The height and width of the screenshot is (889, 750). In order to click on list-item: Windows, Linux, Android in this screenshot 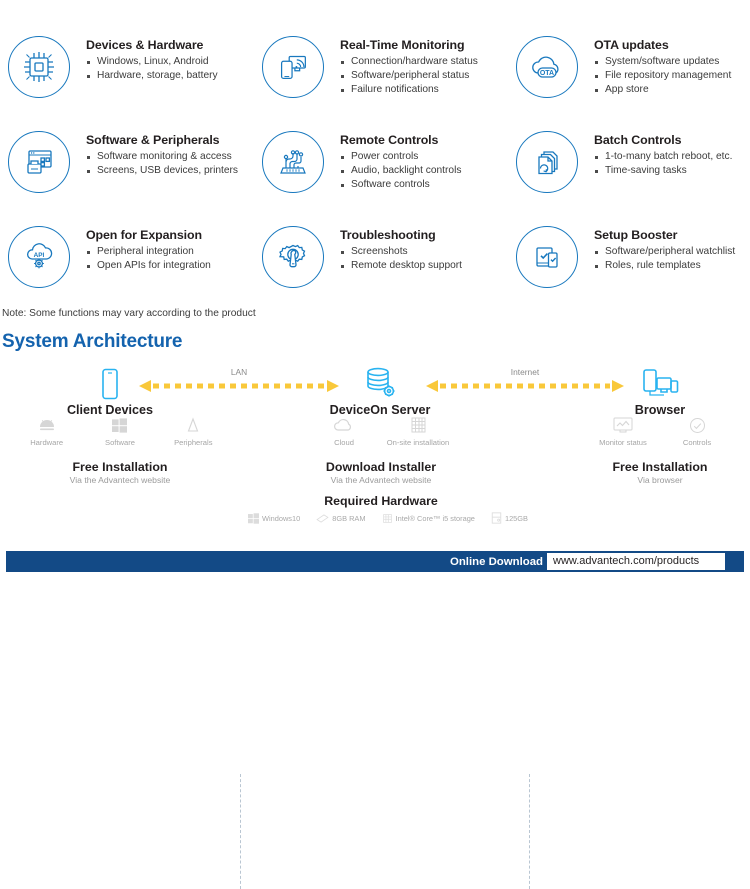, I will do `click(169, 62)`.